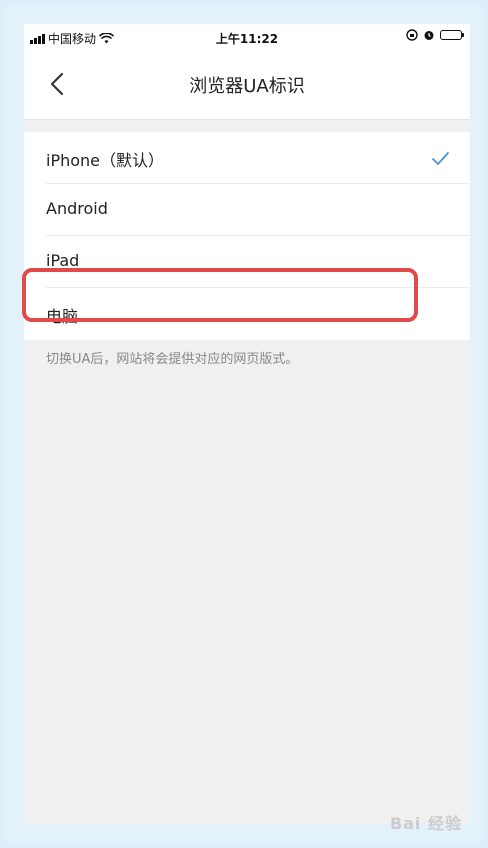 Image resolution: width=488 pixels, height=848 pixels. I want to click on status-bar: 中国移动 上午11:22, so click(247, 37).